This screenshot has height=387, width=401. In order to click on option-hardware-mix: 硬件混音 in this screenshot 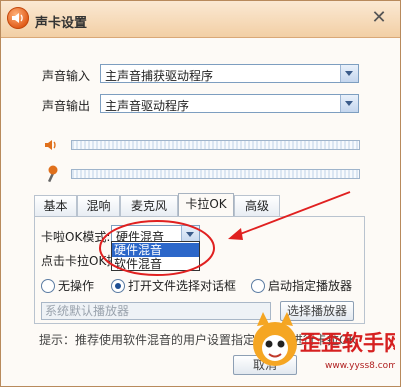, I will do `click(155, 250)`.